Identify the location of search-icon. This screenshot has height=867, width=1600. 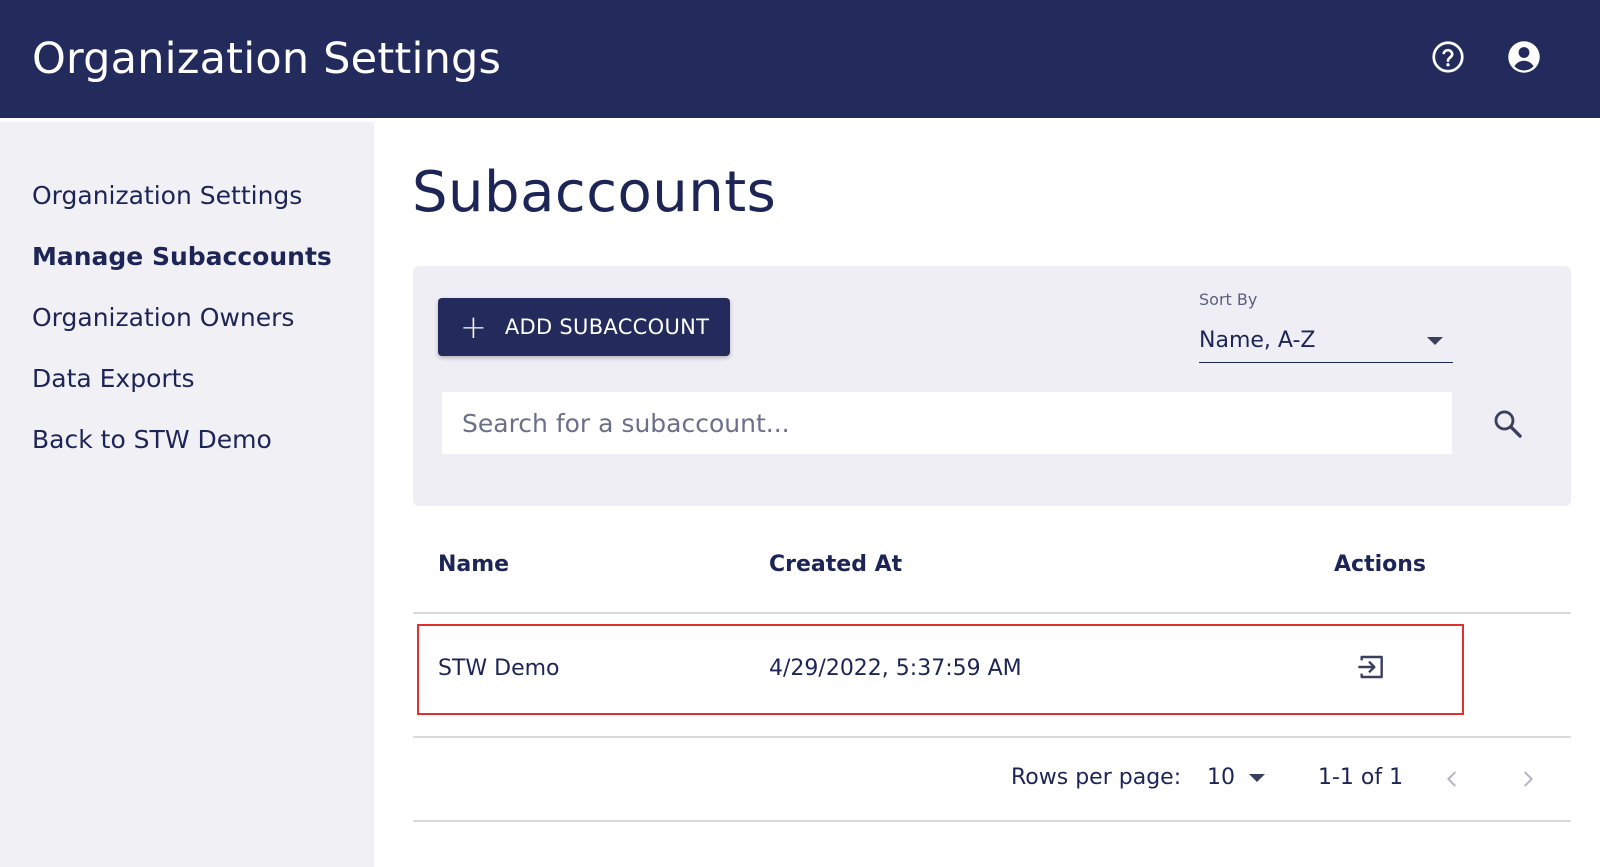
(1508, 424).